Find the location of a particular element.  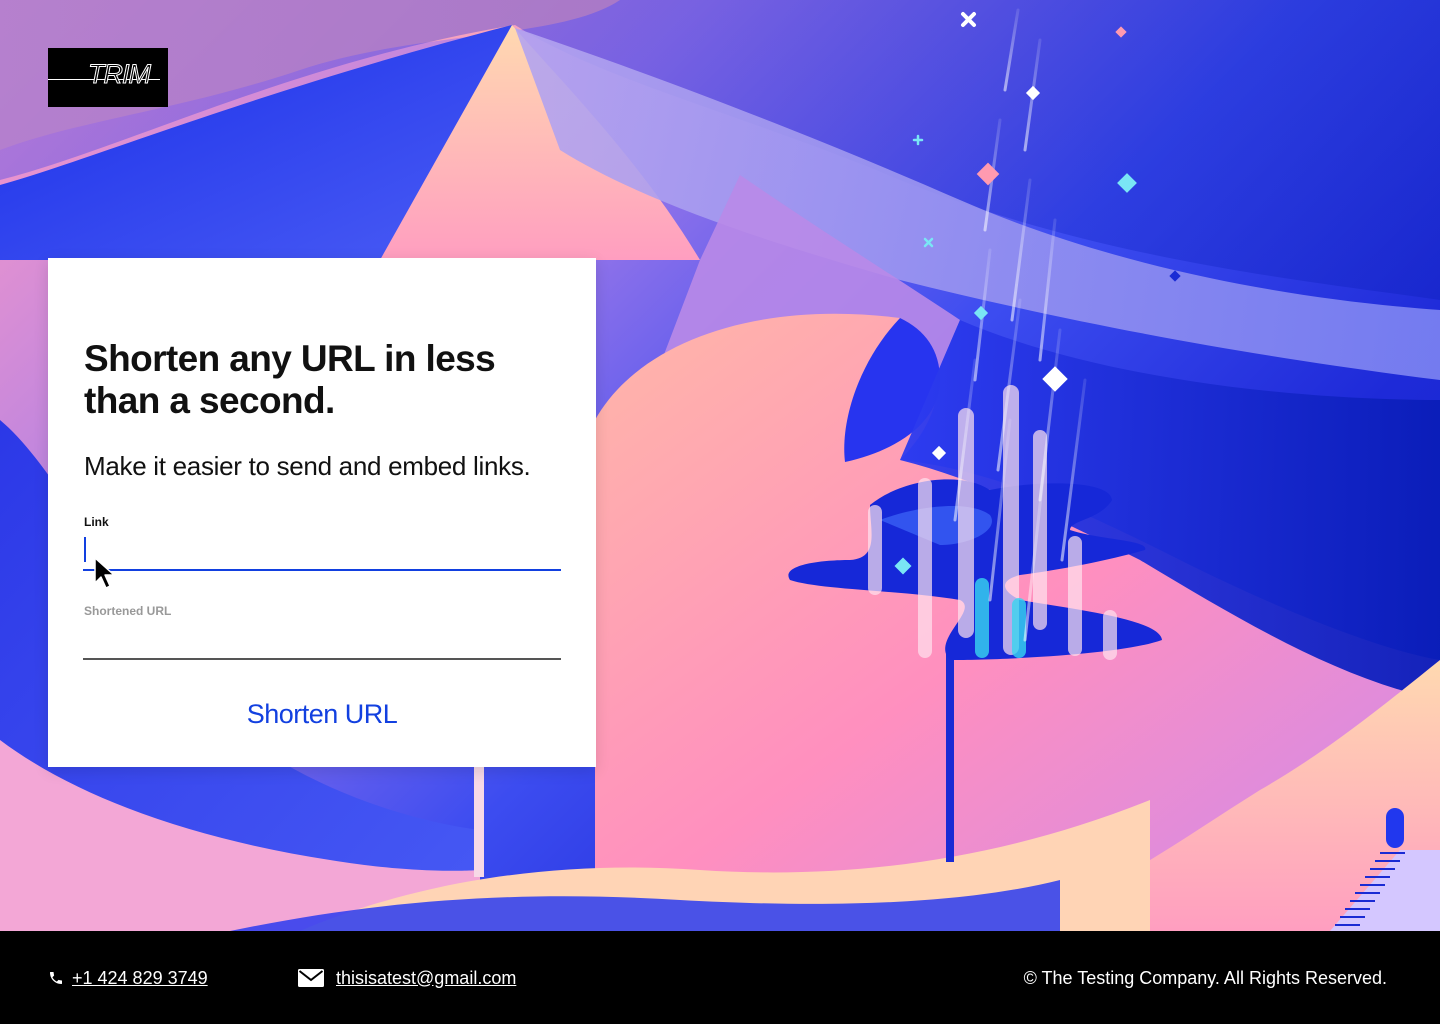

phone-link: +1 424 829 3749 is located at coordinates (140, 978).